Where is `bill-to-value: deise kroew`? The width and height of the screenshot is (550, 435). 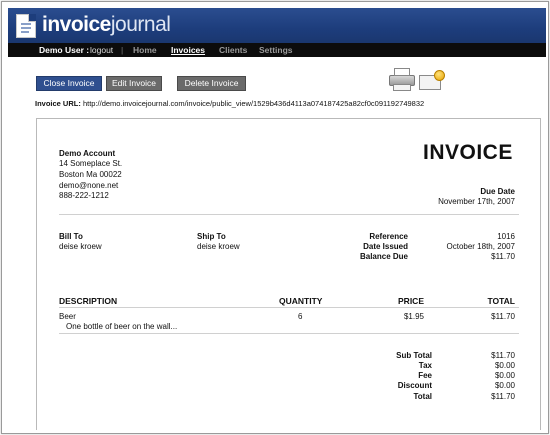 bill-to-value: deise kroew is located at coordinates (80, 246).